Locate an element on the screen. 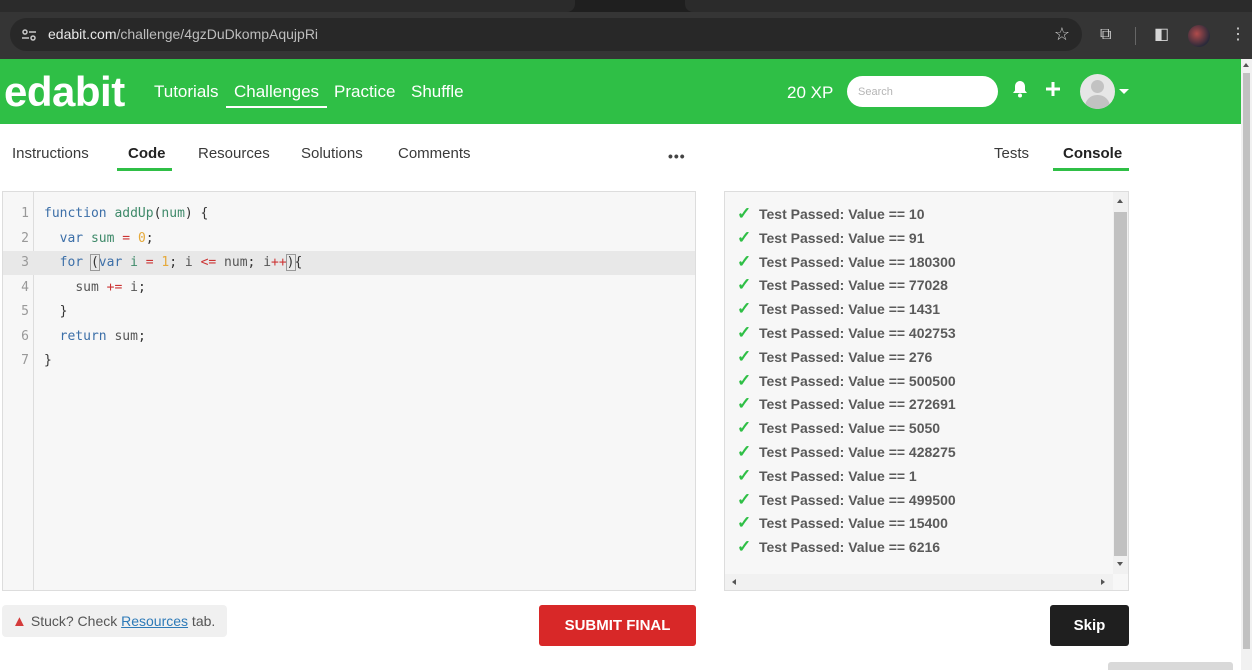 The width and height of the screenshot is (1252, 670). test-result: ✓ Test Passed: Value == 15400 is located at coordinates (842, 523).